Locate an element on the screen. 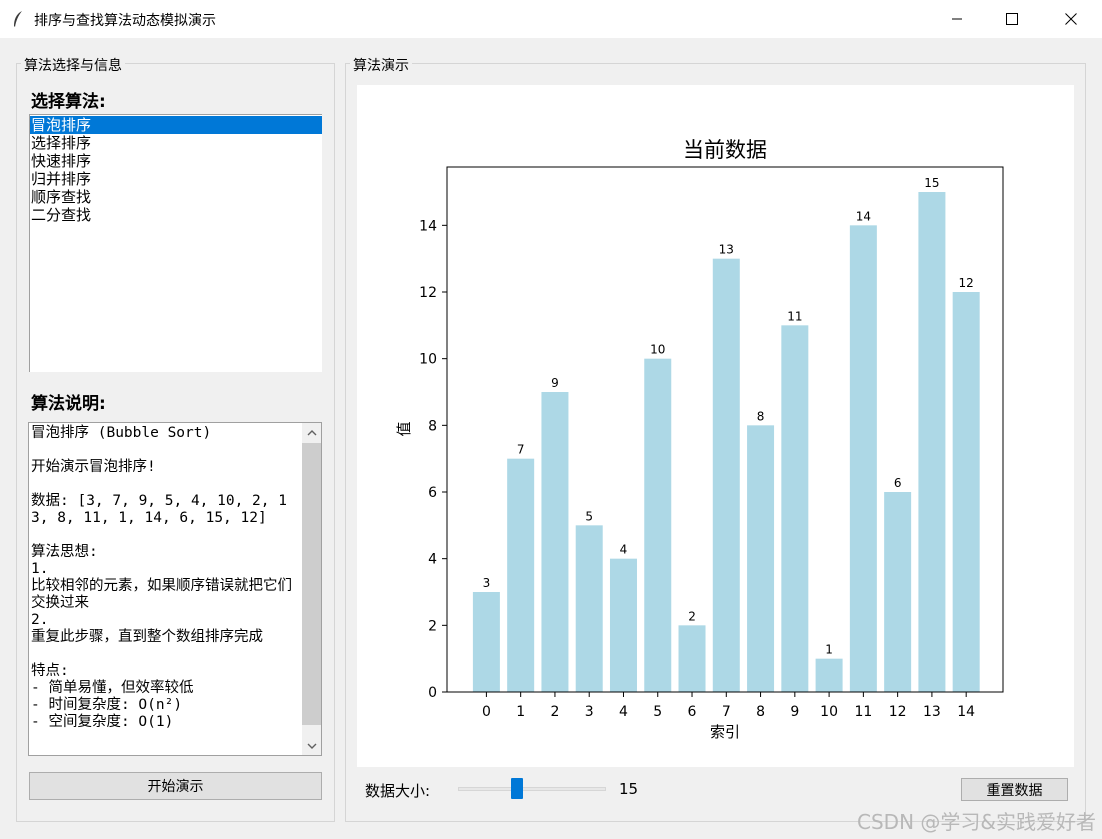 The width and height of the screenshot is (1102, 839). close-icon is located at coordinates (1071, 19).